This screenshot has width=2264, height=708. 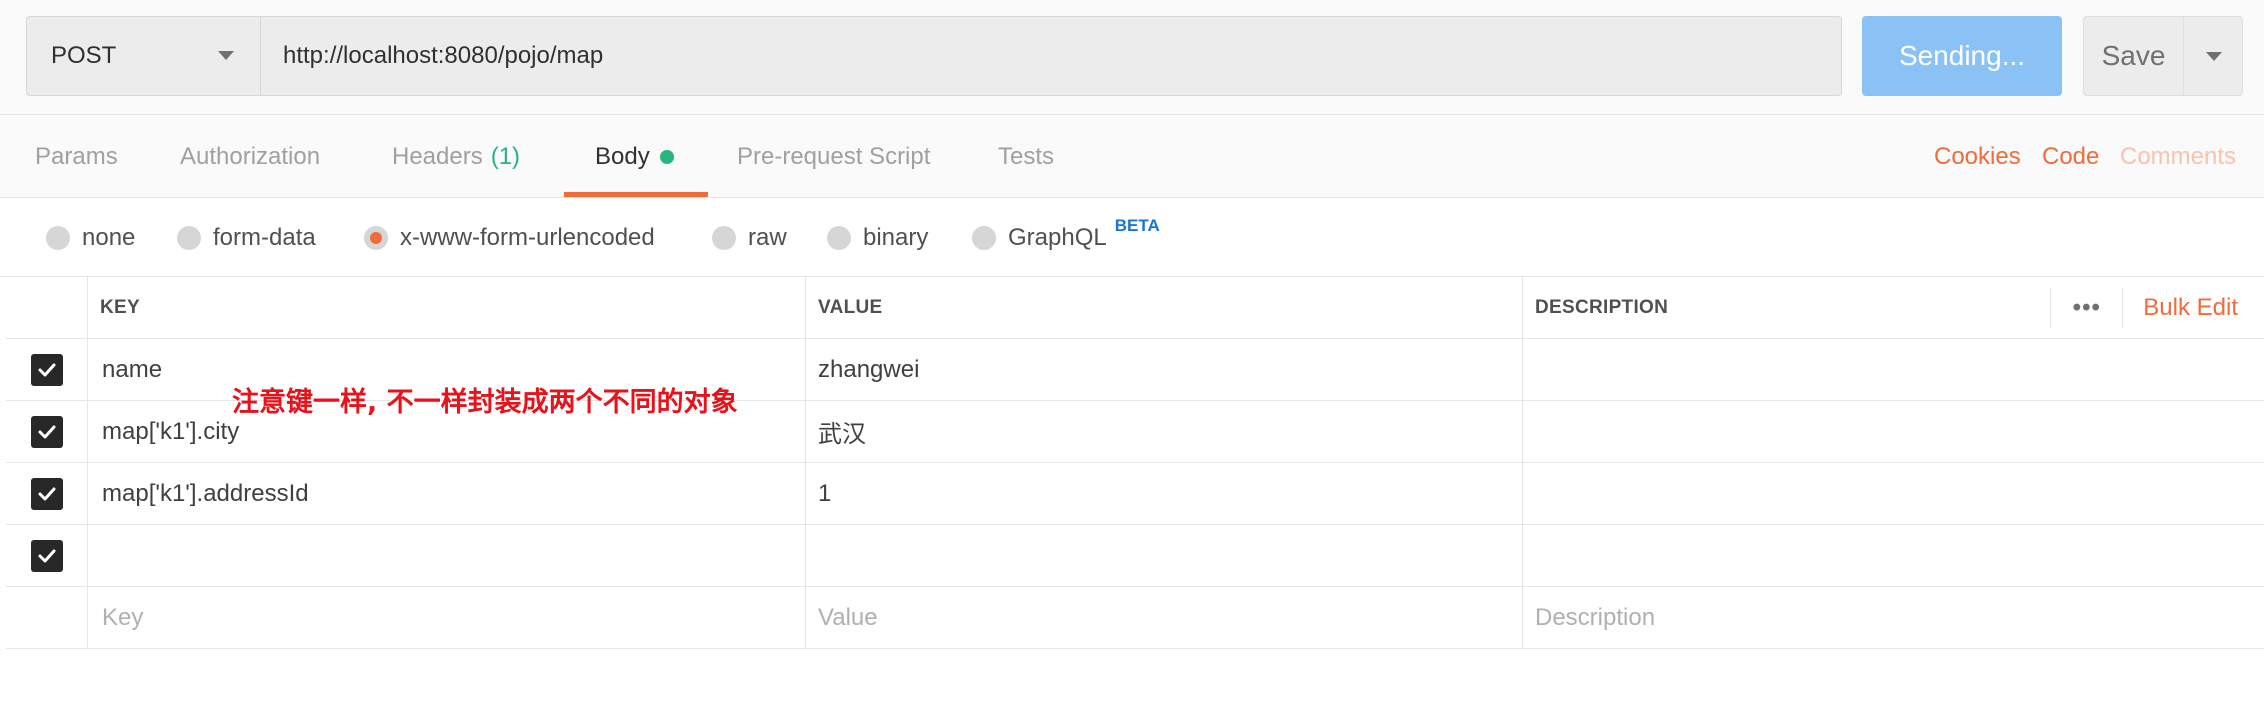 I want to click on tab-body: Body, so click(x=634, y=156).